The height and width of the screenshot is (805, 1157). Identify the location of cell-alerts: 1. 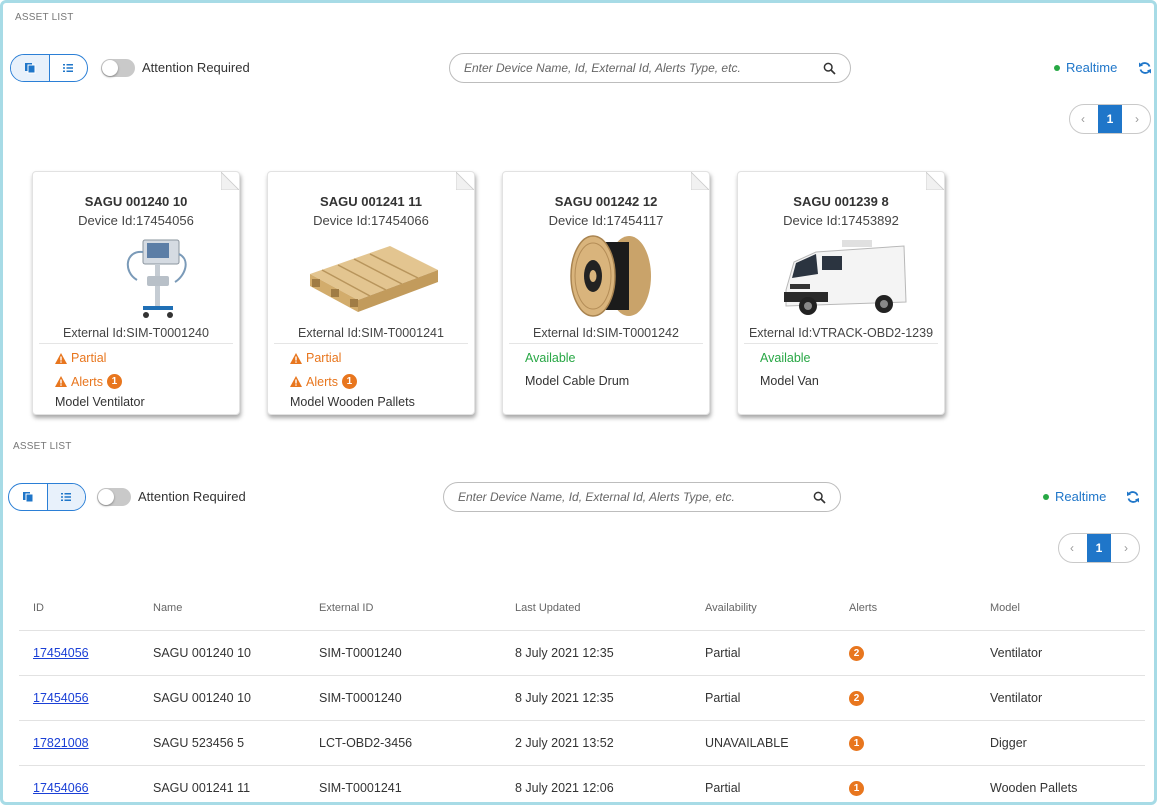
(856, 743).